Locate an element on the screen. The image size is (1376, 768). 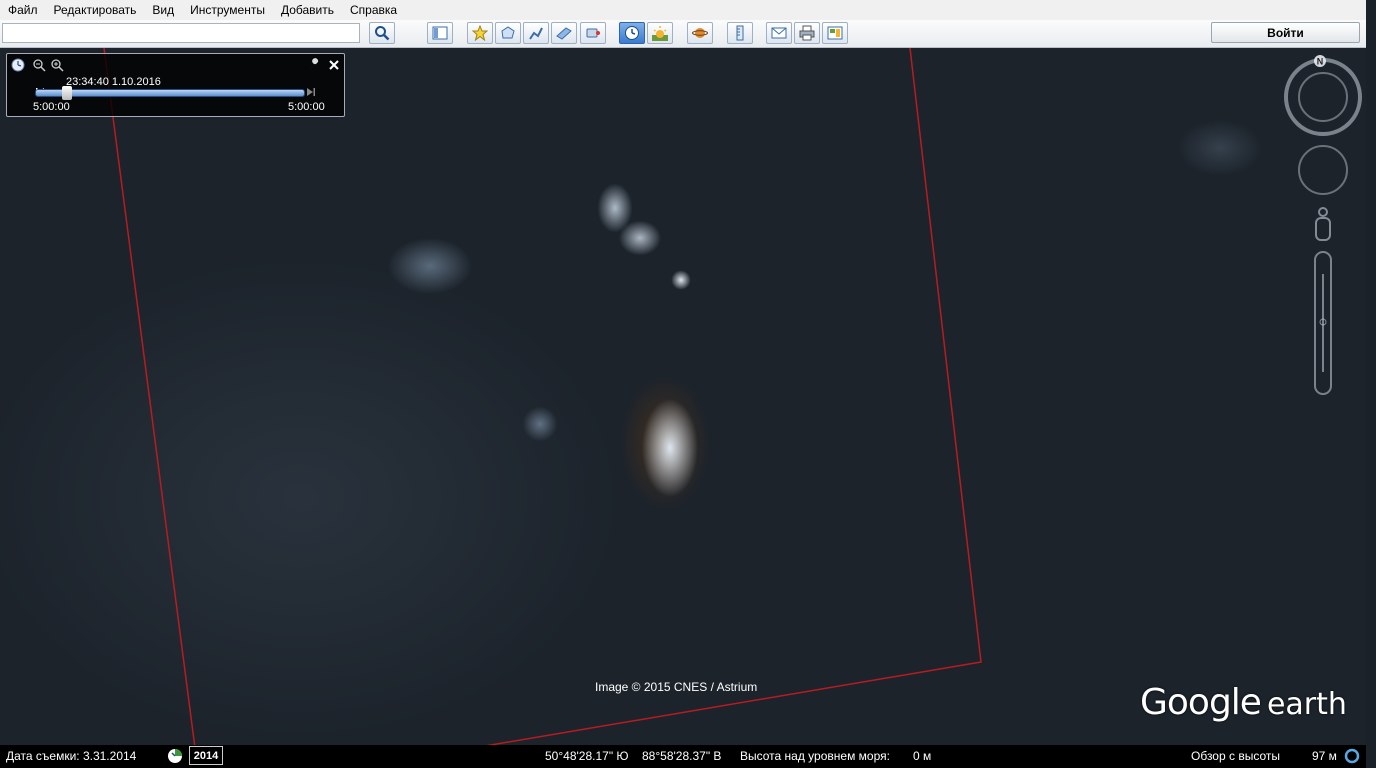
historical-imagery-button is located at coordinates (632, 33).